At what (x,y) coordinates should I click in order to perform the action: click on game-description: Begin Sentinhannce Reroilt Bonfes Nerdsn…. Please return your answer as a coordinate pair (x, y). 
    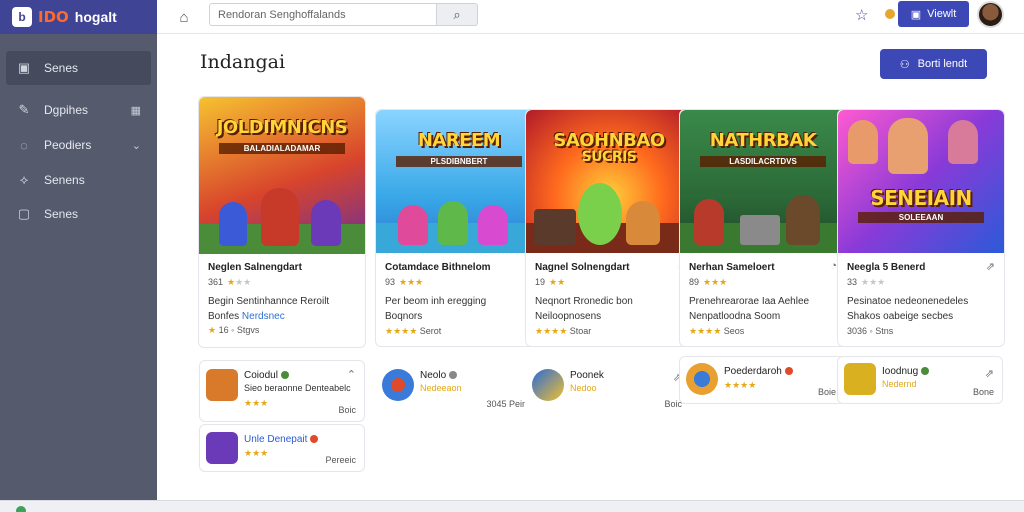
    Looking at the image, I should click on (269, 309).